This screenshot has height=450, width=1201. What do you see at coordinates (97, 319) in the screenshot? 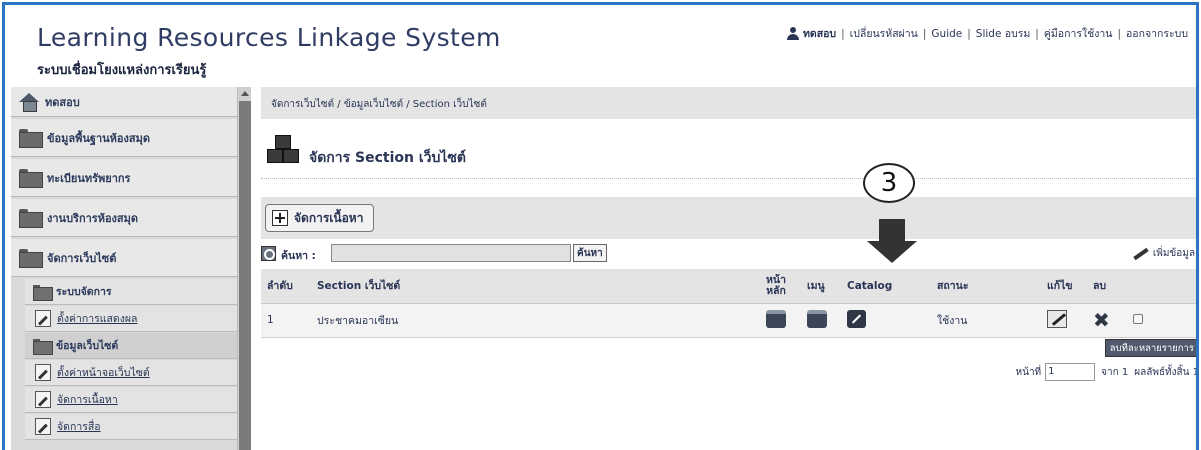
I see `sidebar-subitem-label: ตั้งค่าการแสดงผล` at bounding box center [97, 319].